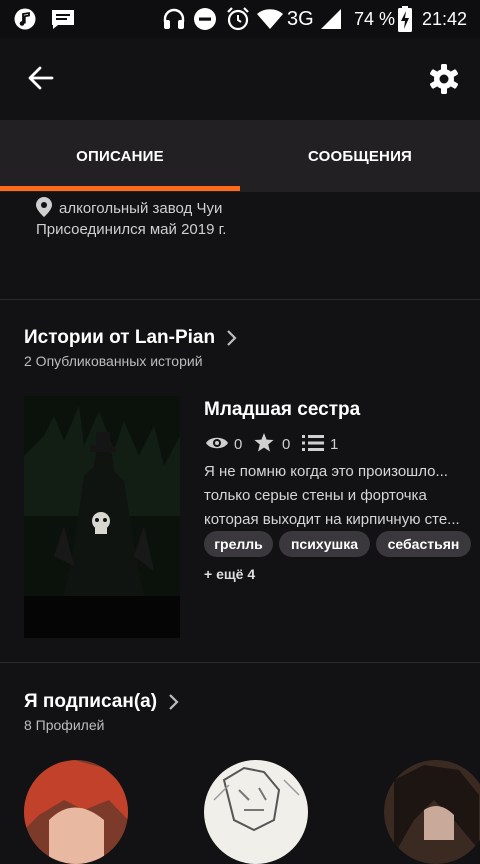  What do you see at coordinates (423, 544) in the screenshot?
I see `story-tag: себастьян` at bounding box center [423, 544].